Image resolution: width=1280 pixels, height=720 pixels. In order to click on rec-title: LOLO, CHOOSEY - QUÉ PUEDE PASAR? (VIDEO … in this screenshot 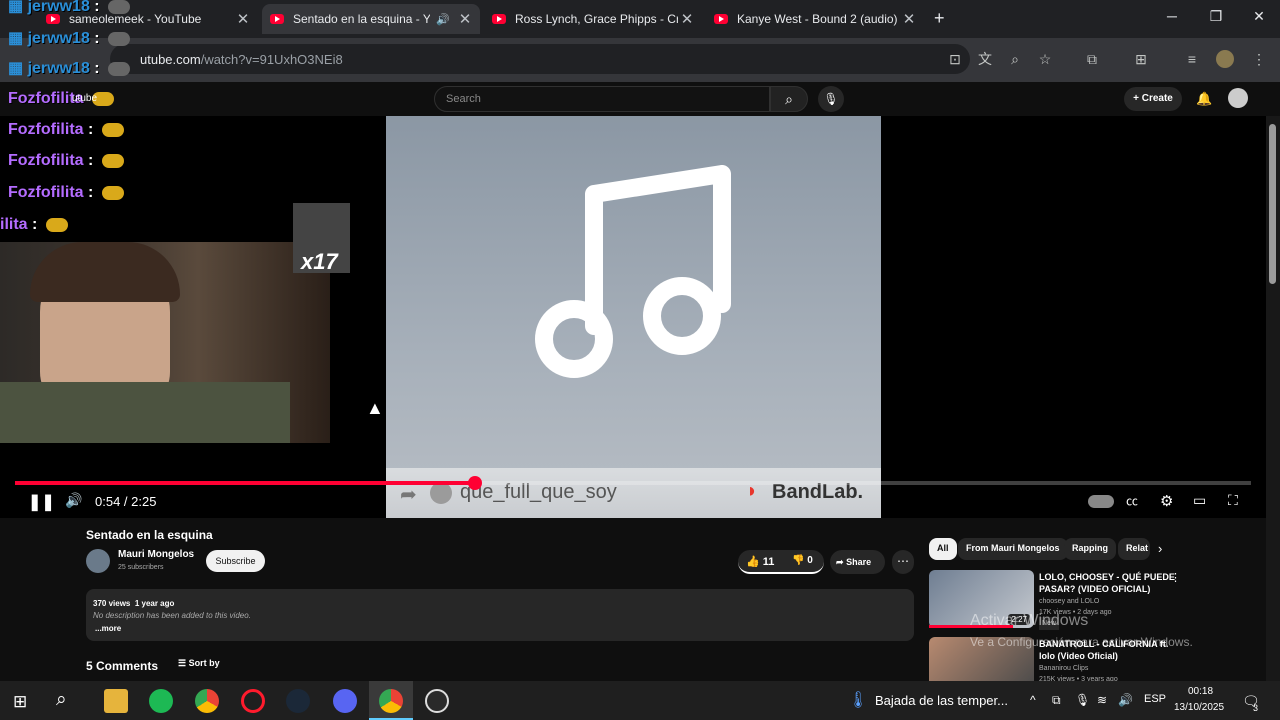, I will do `click(1107, 583)`.